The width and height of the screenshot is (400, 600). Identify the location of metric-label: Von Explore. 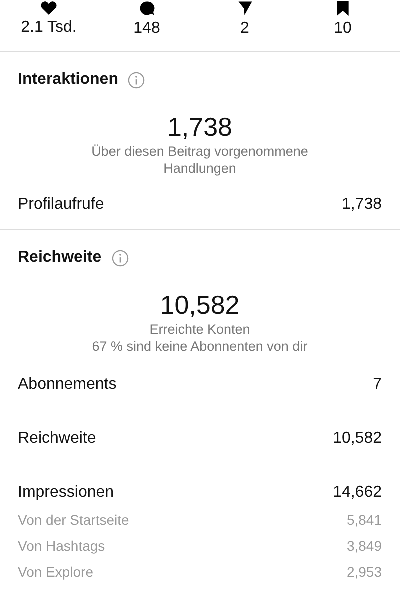
(56, 572).